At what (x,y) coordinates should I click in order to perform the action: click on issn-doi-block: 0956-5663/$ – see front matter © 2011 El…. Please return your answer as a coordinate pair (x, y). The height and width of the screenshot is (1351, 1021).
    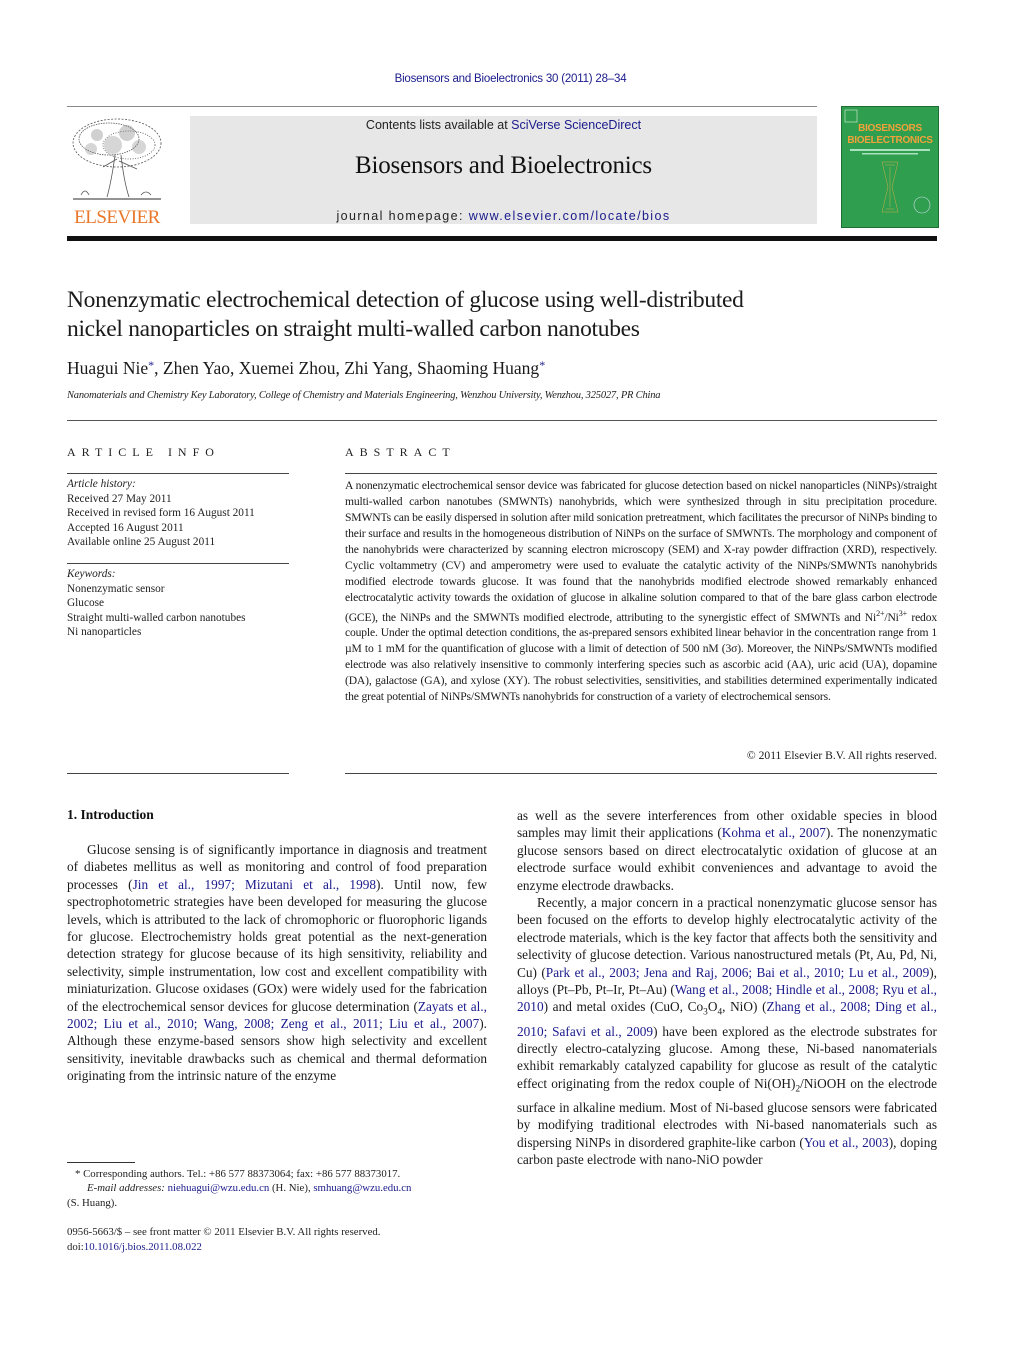
    Looking at the image, I should click on (277, 1240).